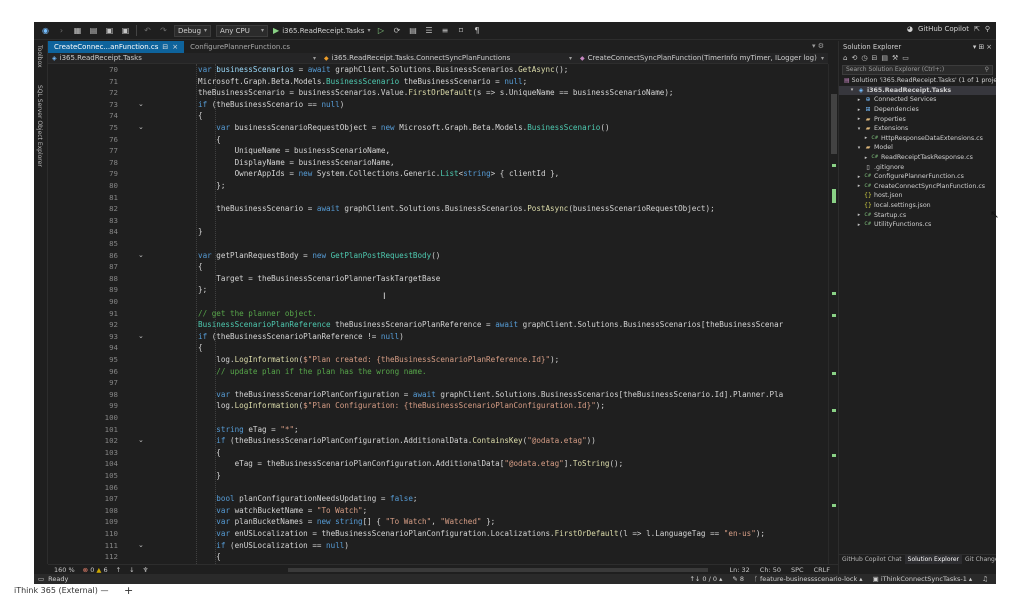 This screenshot has height=614, width=1024. I want to click on redo-icon: ↷, so click(163, 30).